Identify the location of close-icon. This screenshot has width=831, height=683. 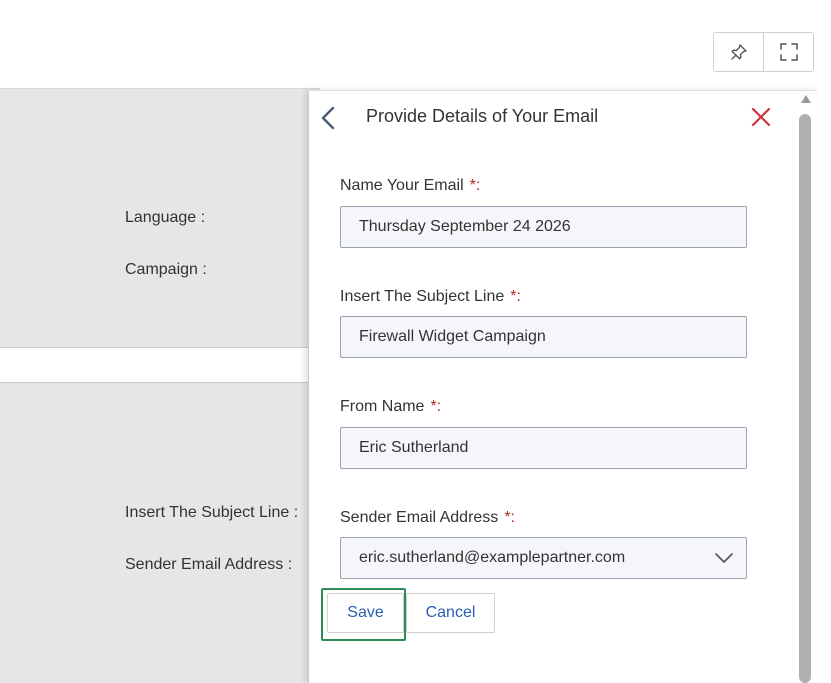
(761, 117).